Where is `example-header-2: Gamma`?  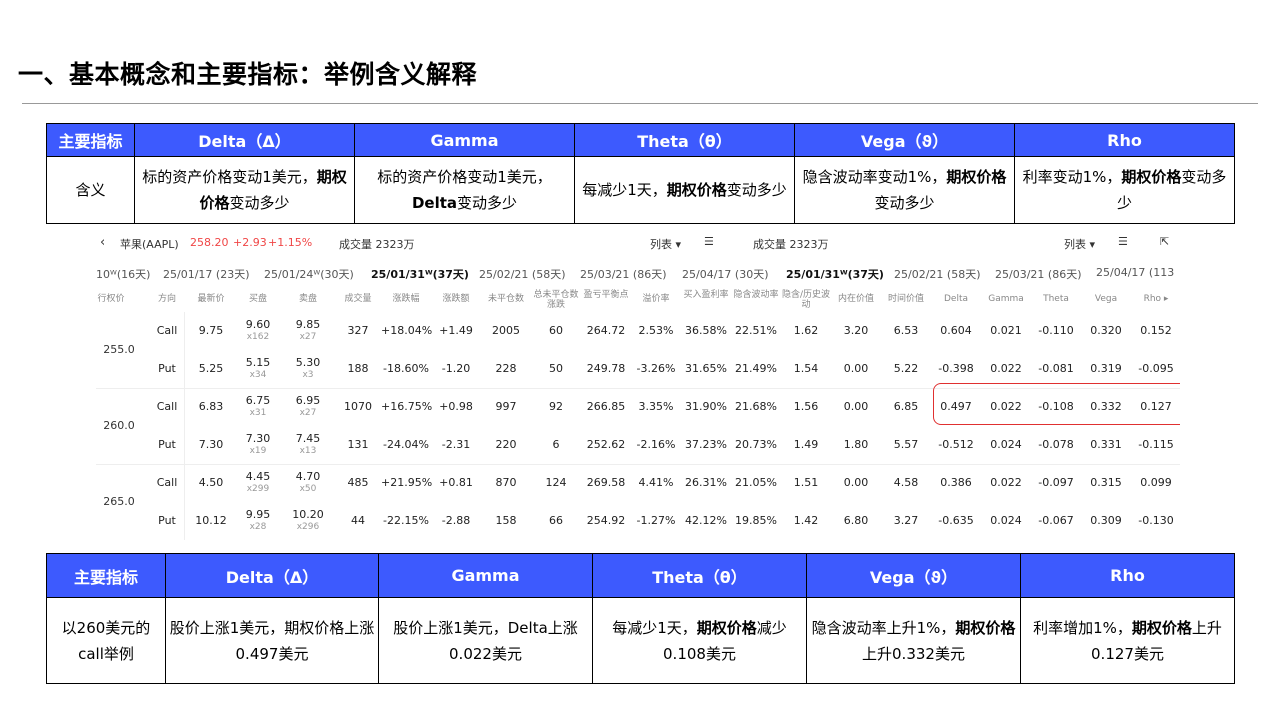
example-header-2: Gamma is located at coordinates (485, 575).